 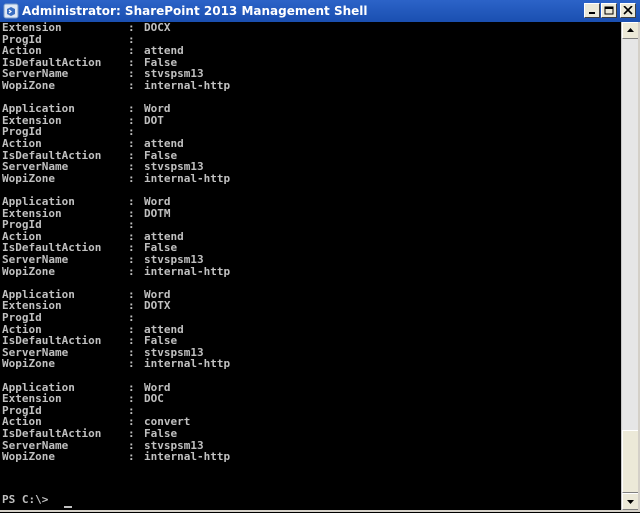 I want to click on close-icon, so click(x=628, y=10).